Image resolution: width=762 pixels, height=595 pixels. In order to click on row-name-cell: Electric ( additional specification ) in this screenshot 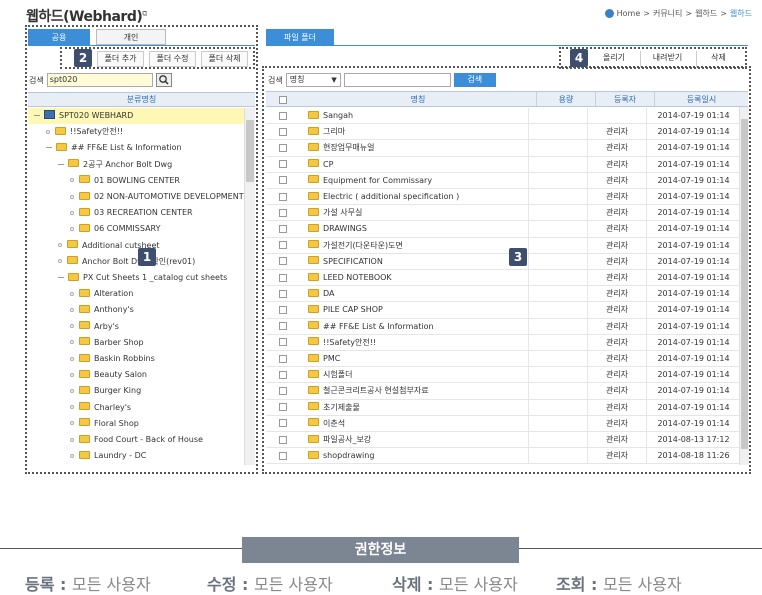, I will do `click(414, 196)`.